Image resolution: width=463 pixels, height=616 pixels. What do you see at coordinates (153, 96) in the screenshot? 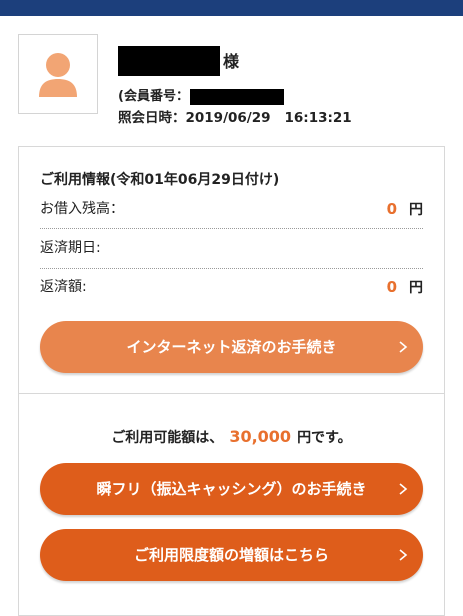
I see `member-number-label: (会員番号：` at bounding box center [153, 96].